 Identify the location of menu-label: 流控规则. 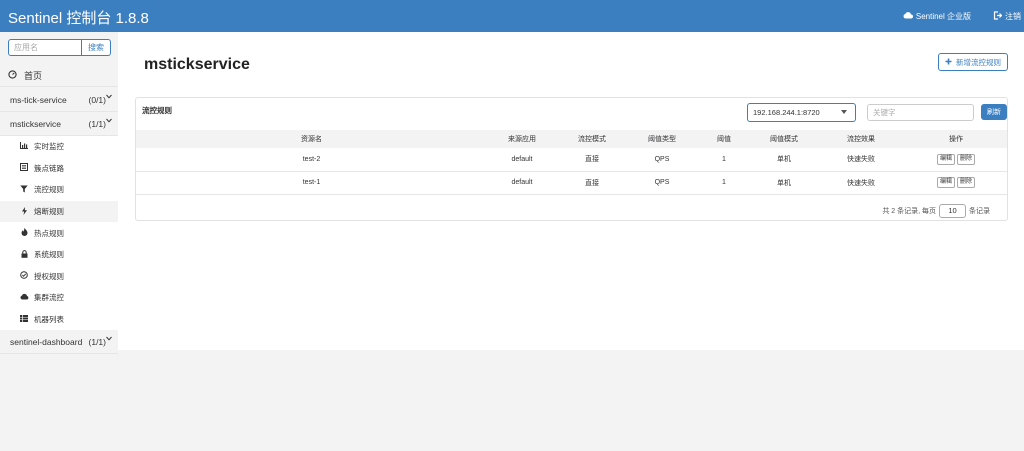
(49, 190).